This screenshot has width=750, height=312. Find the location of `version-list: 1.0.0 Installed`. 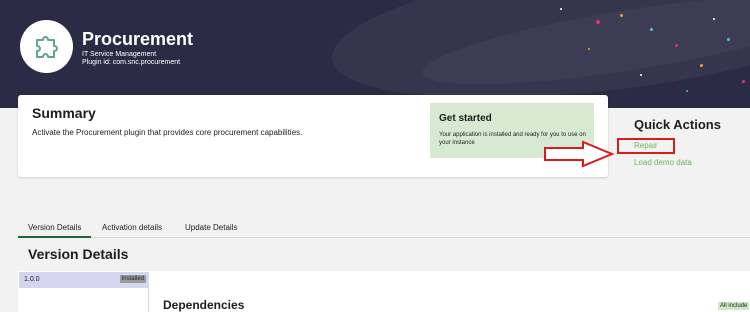

version-list: 1.0.0 Installed is located at coordinates (84, 292).